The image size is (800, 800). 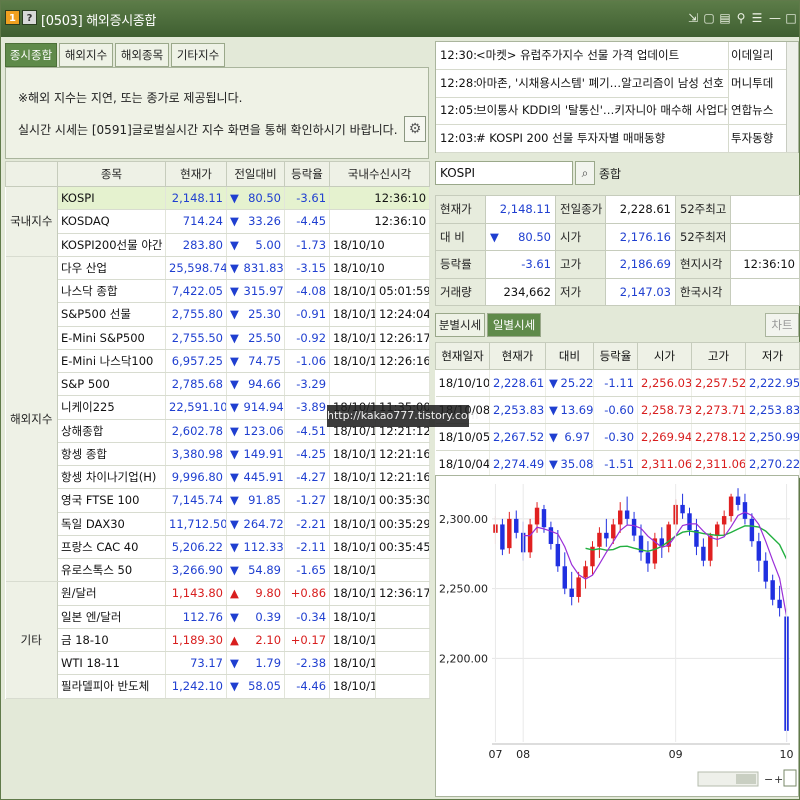 What do you see at coordinates (782, 325) in the screenshot?
I see `chart-button: 차트` at bounding box center [782, 325].